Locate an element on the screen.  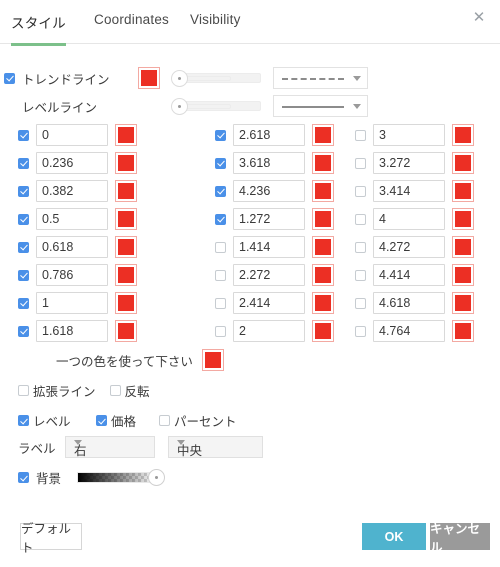
background-checkbox is located at coordinates (23, 477).